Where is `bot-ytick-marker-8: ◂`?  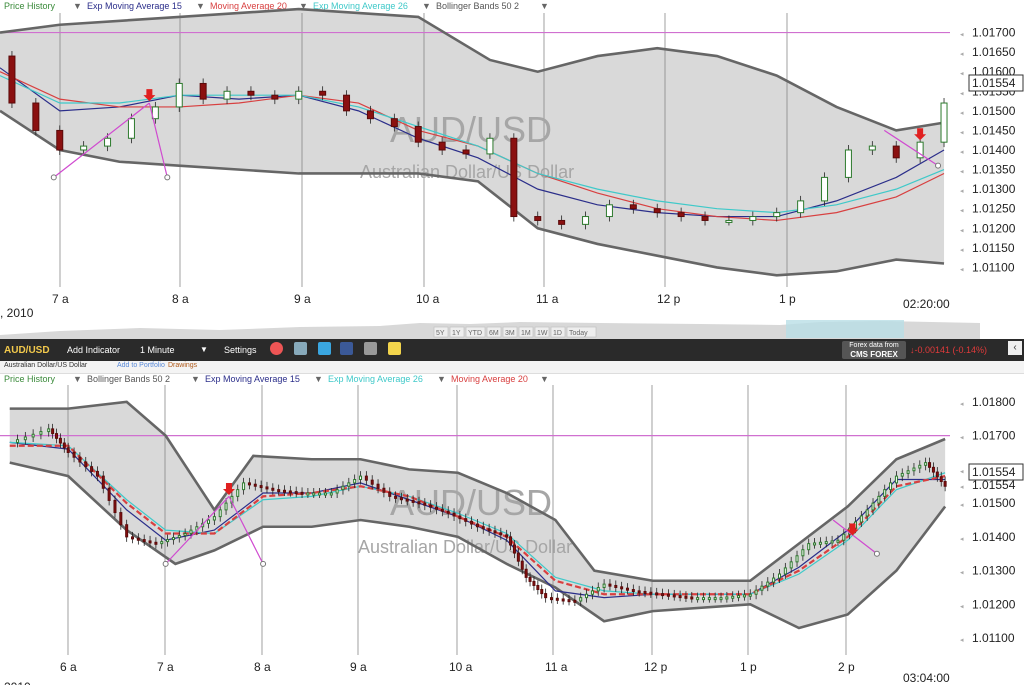
bot-ytick-marker-8: ◂ is located at coordinates (962, 404).